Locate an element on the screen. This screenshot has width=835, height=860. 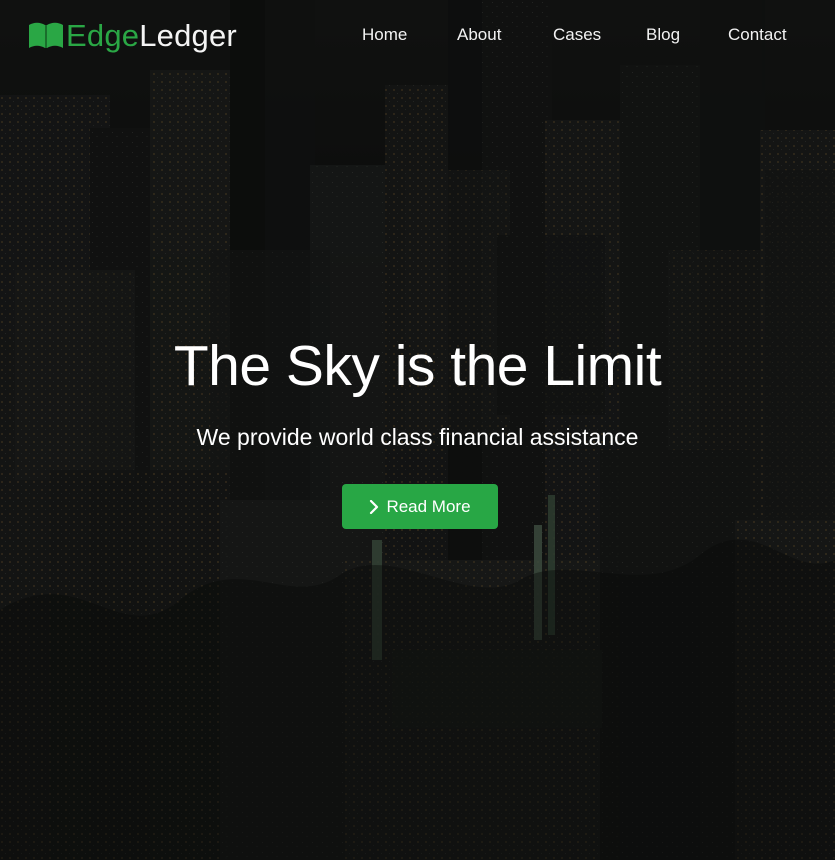
nav-home: Home is located at coordinates (384, 35).